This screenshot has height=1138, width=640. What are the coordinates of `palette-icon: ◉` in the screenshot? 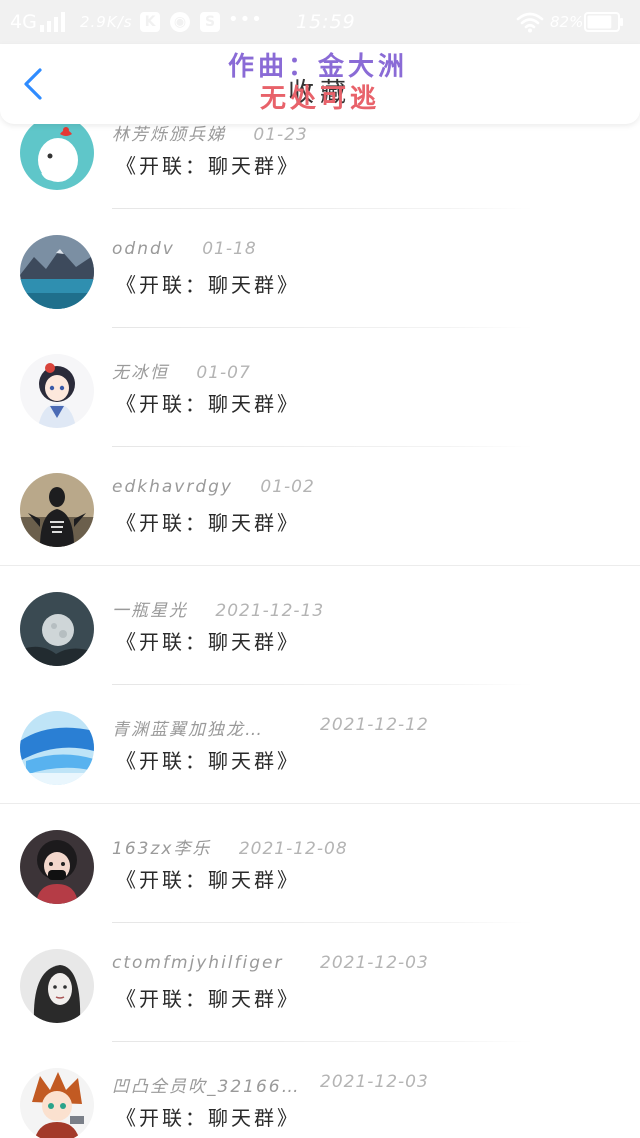 It's located at (180, 22).